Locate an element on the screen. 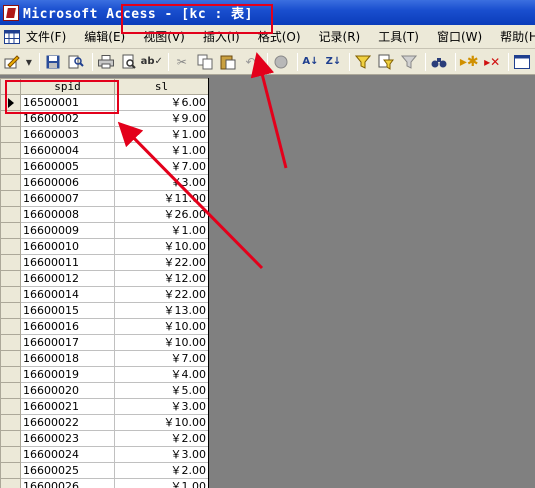  sort-ascending-icon: A↓ is located at coordinates (311, 62).